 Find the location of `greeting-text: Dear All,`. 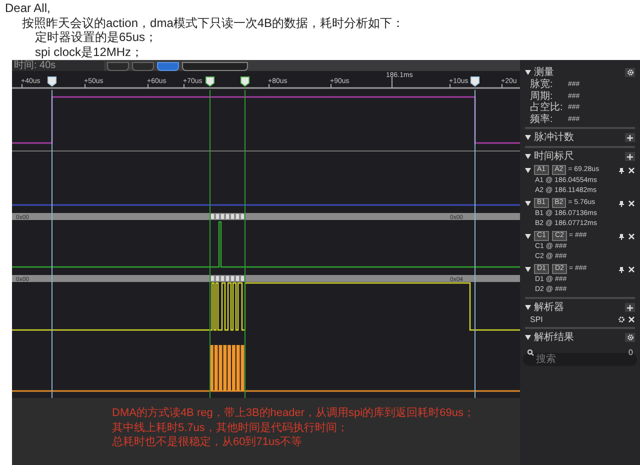

greeting-text: Dear All, is located at coordinates (27, 8).